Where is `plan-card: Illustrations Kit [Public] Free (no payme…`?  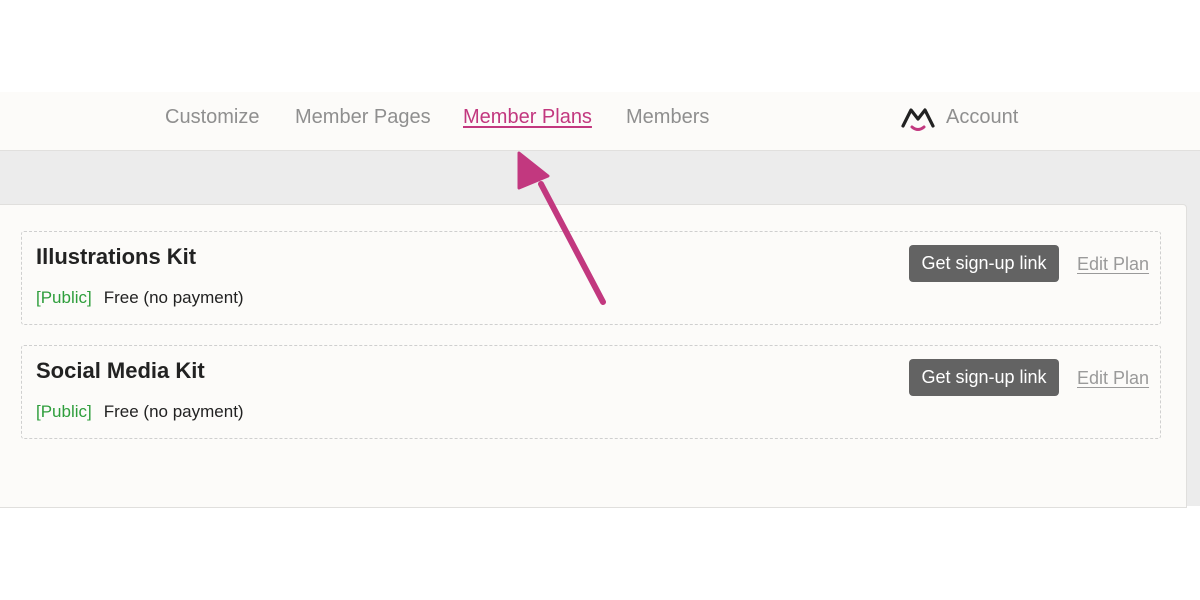
plan-card: Illustrations Kit [Public] Free (no payme… is located at coordinates (591, 278).